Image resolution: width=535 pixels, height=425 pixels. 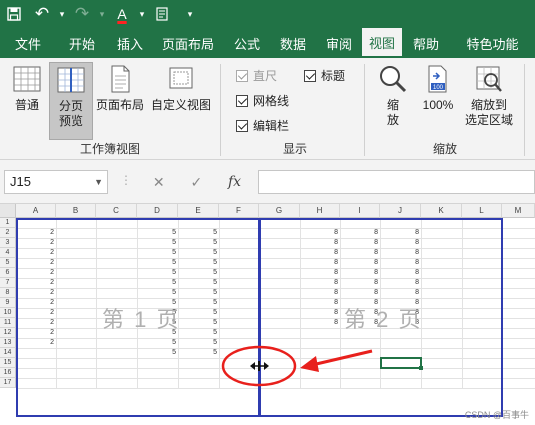 I want to click on zoom-selection-label-2: 选定区域, so click(x=488, y=120).